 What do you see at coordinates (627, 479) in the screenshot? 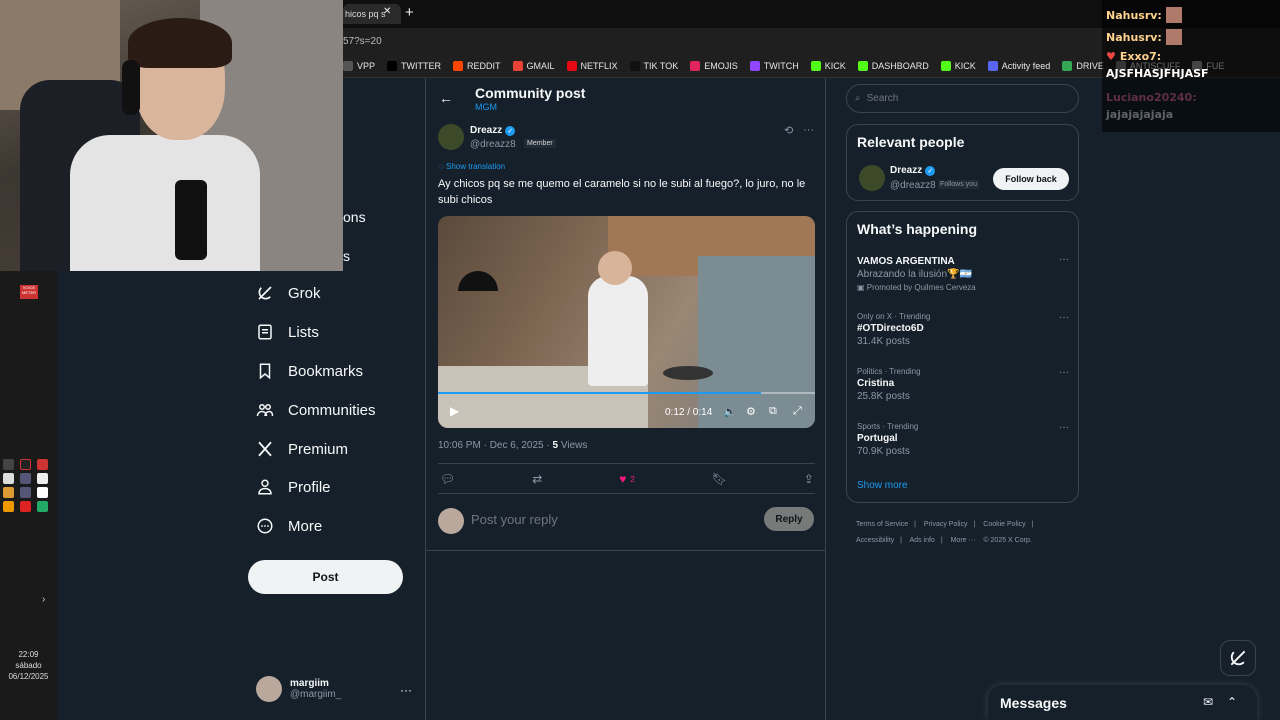
I see `like-button: ♥ 2` at bounding box center [627, 479].